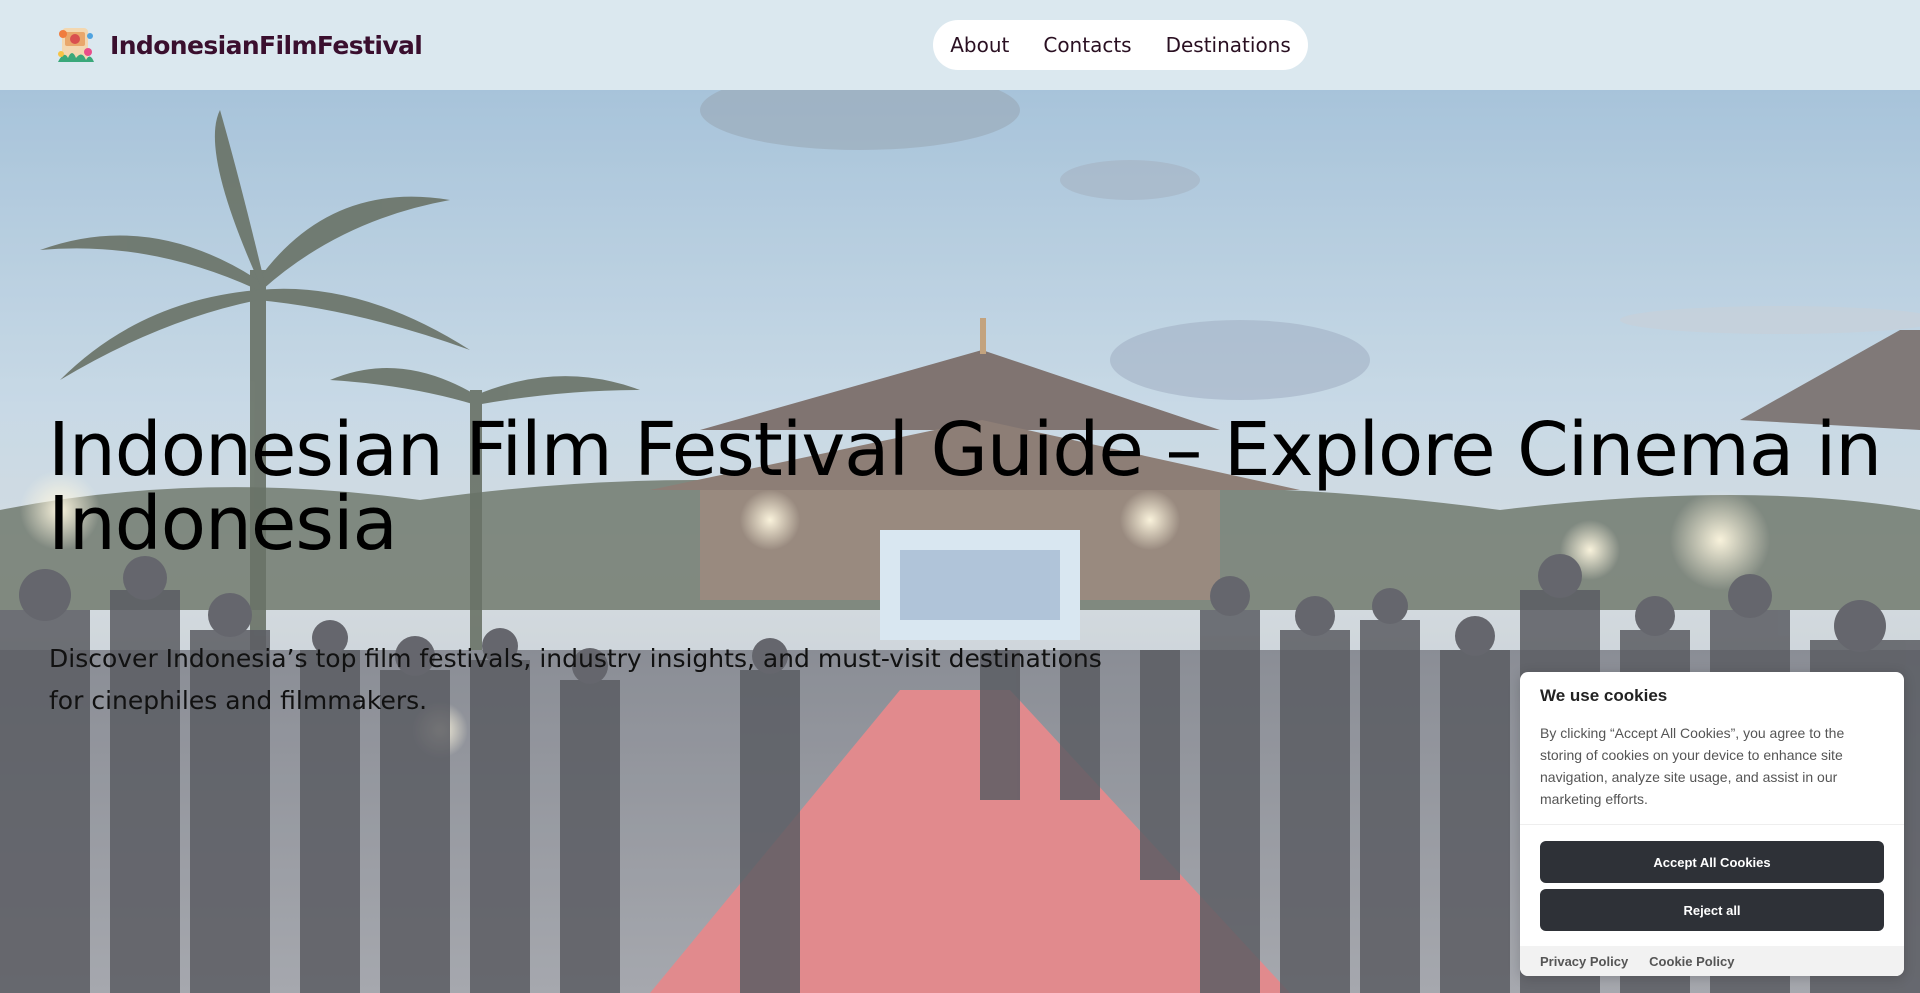  What do you see at coordinates (1712, 862) in the screenshot?
I see `accept-all-cookies-button: Accept All Cookies` at bounding box center [1712, 862].